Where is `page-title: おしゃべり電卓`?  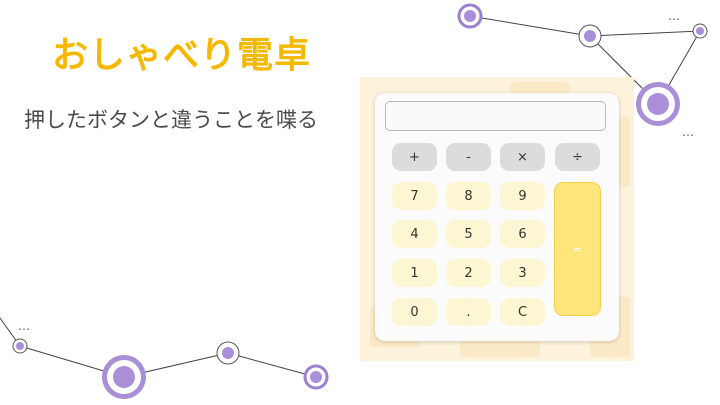
page-title: おしゃべり電卓 is located at coordinates (182, 55).